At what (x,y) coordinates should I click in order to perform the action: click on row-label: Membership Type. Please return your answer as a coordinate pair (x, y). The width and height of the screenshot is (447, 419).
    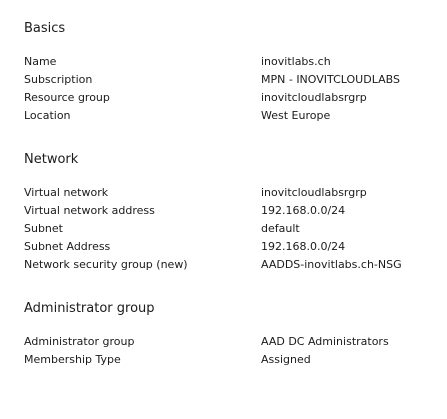
    Looking at the image, I should click on (72, 359).